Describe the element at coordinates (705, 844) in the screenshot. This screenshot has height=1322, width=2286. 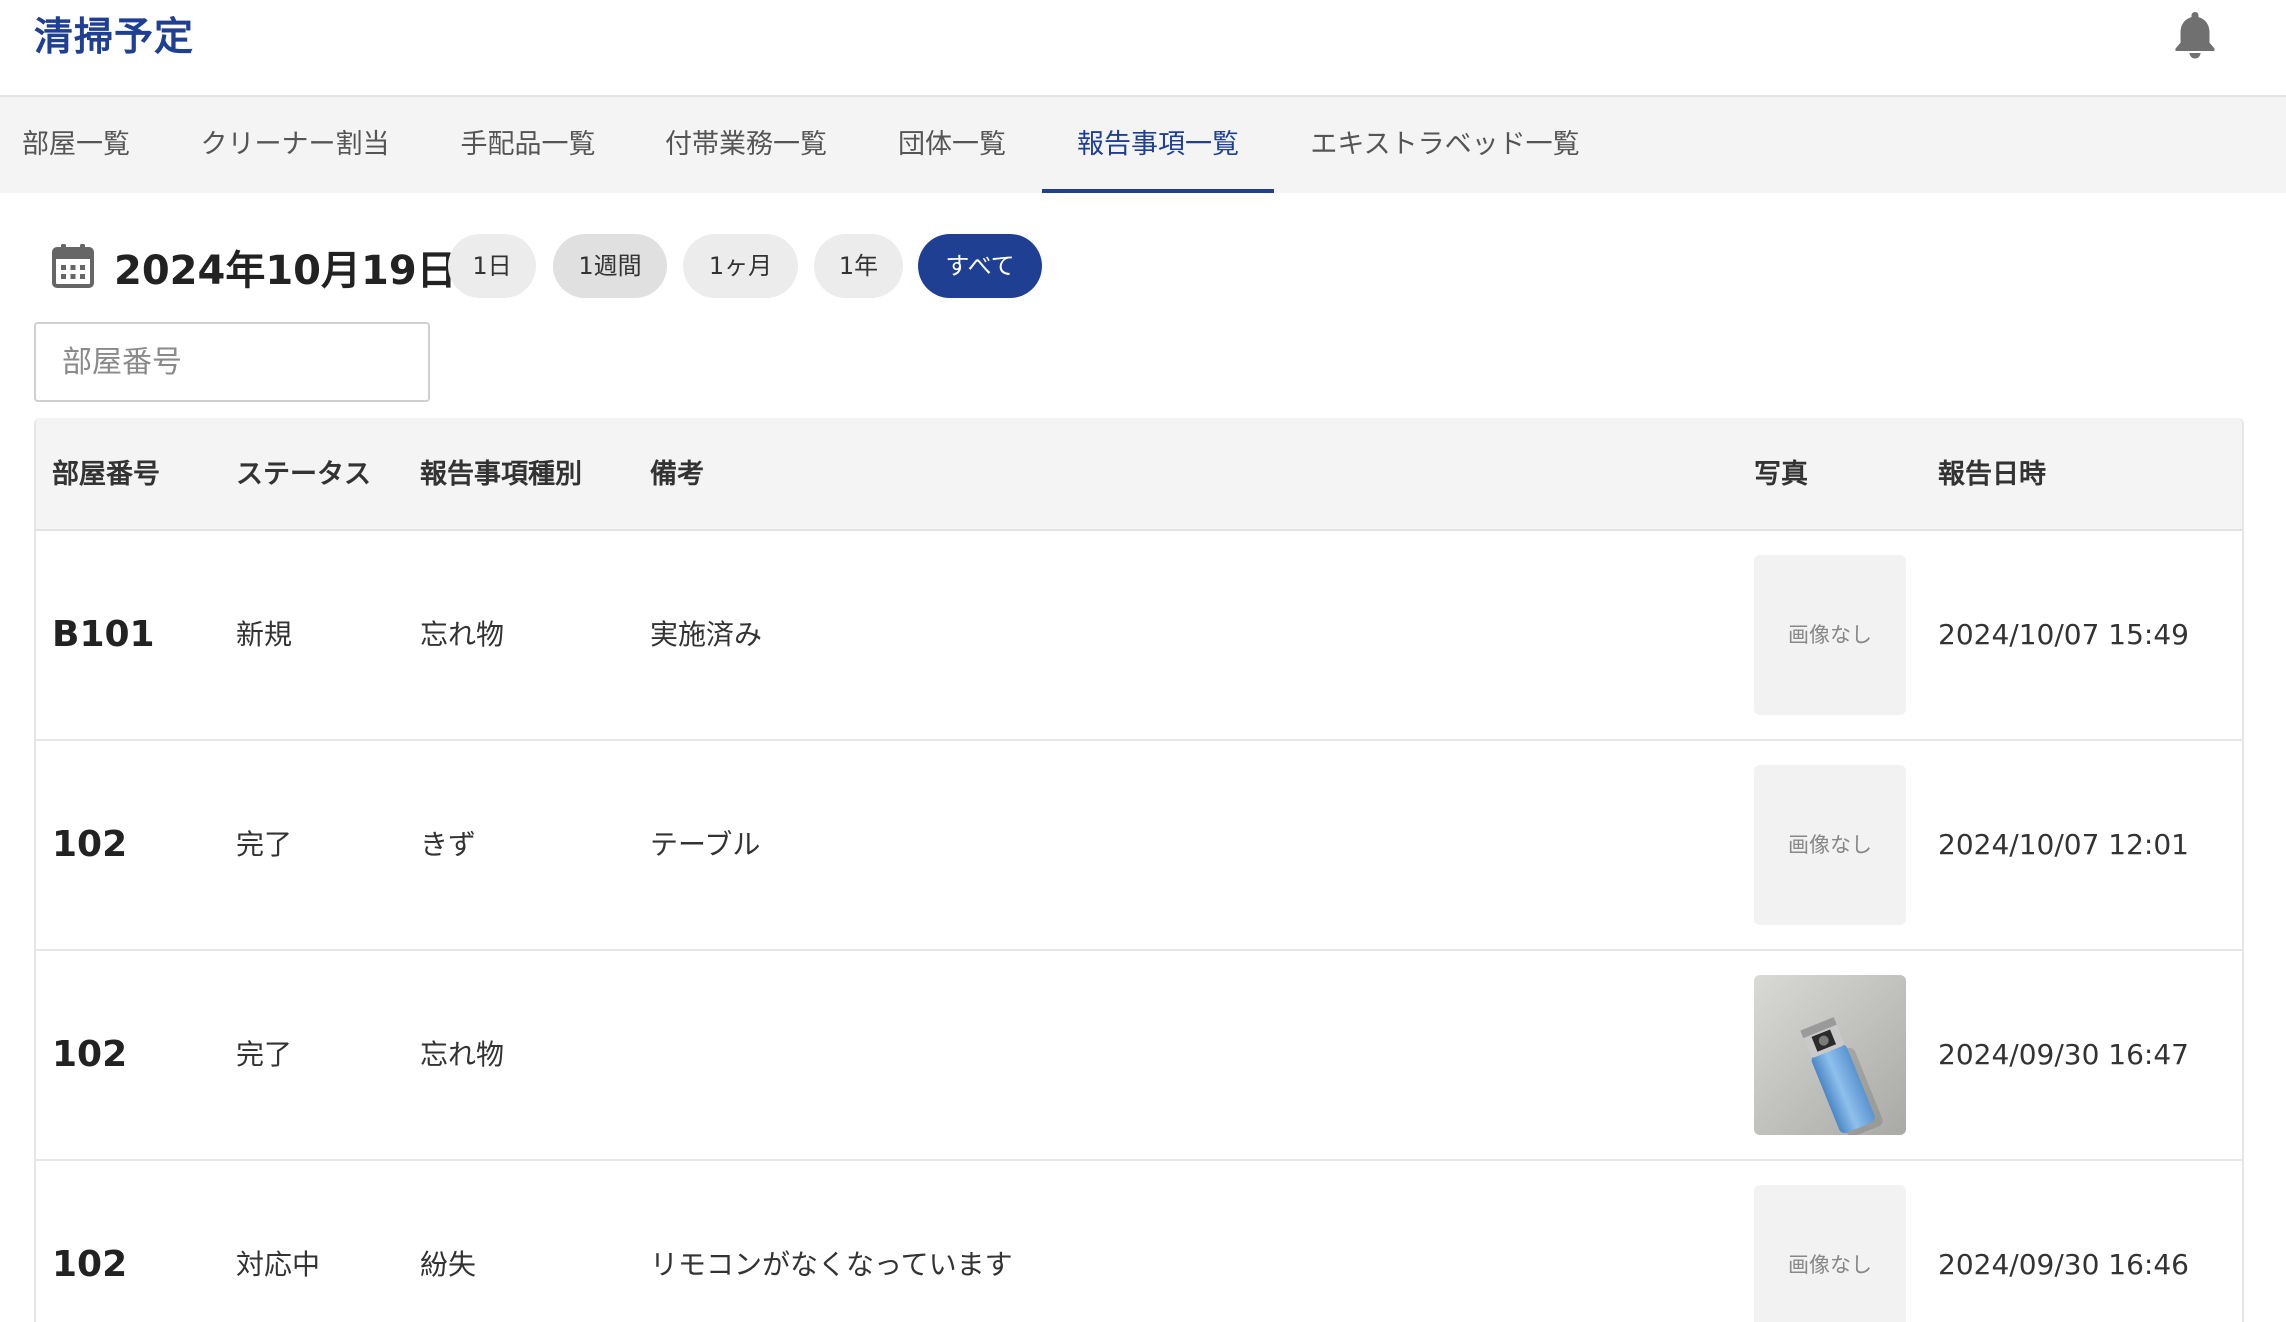
I see `note: テーブル` at that location.